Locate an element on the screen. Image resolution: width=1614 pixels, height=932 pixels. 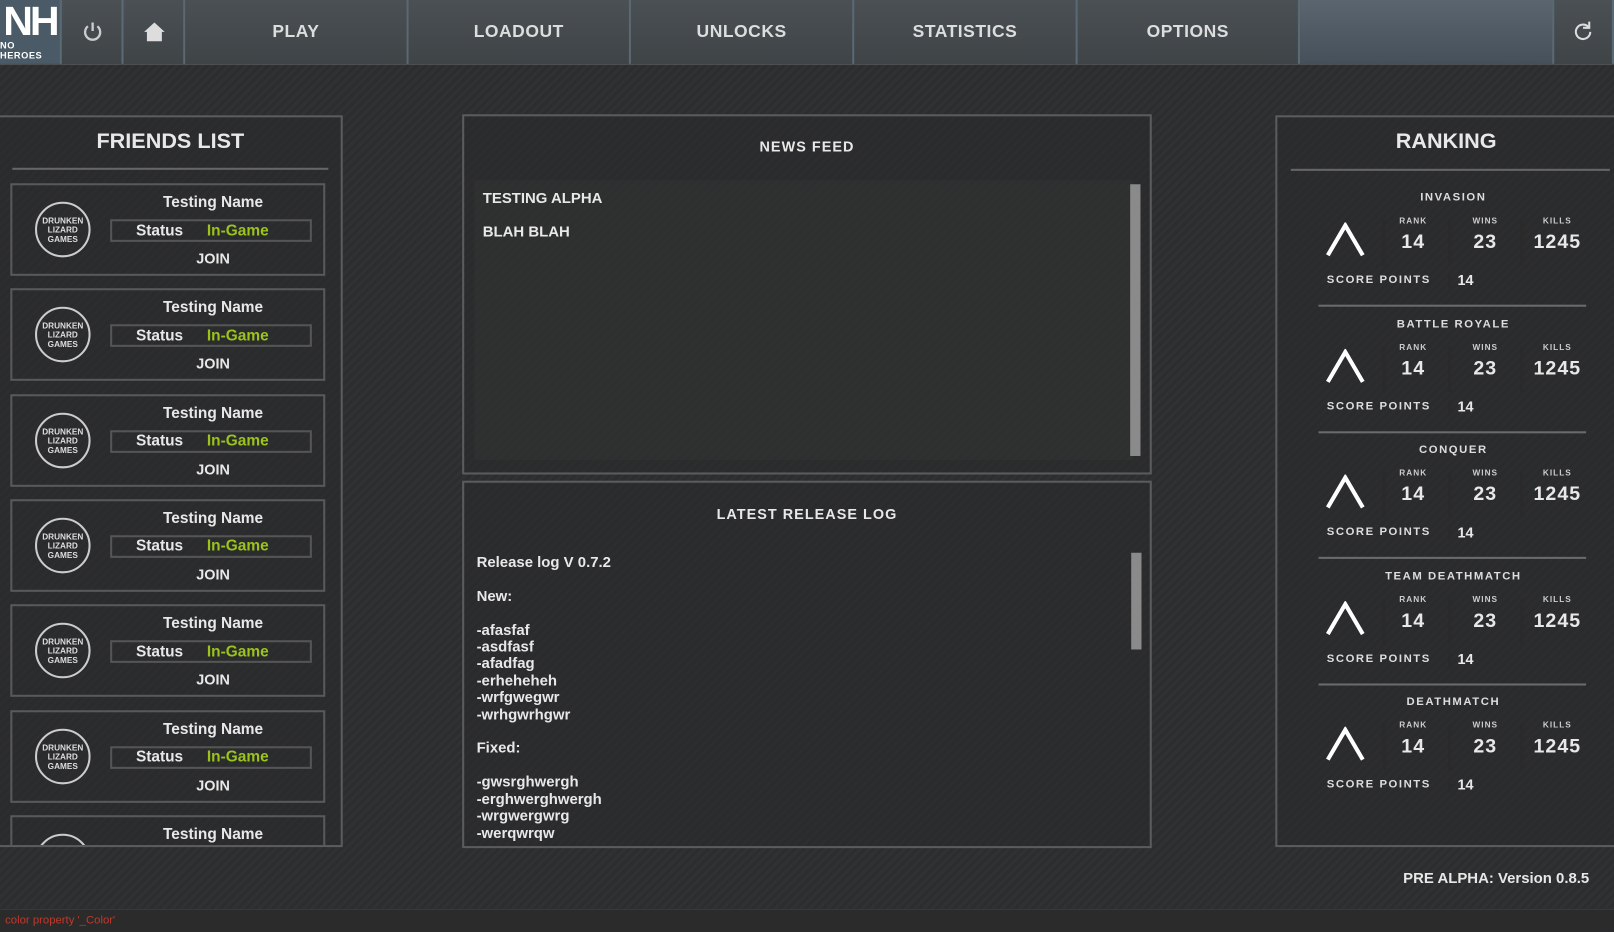
nav-options: OPTIONS is located at coordinates (1189, 32).